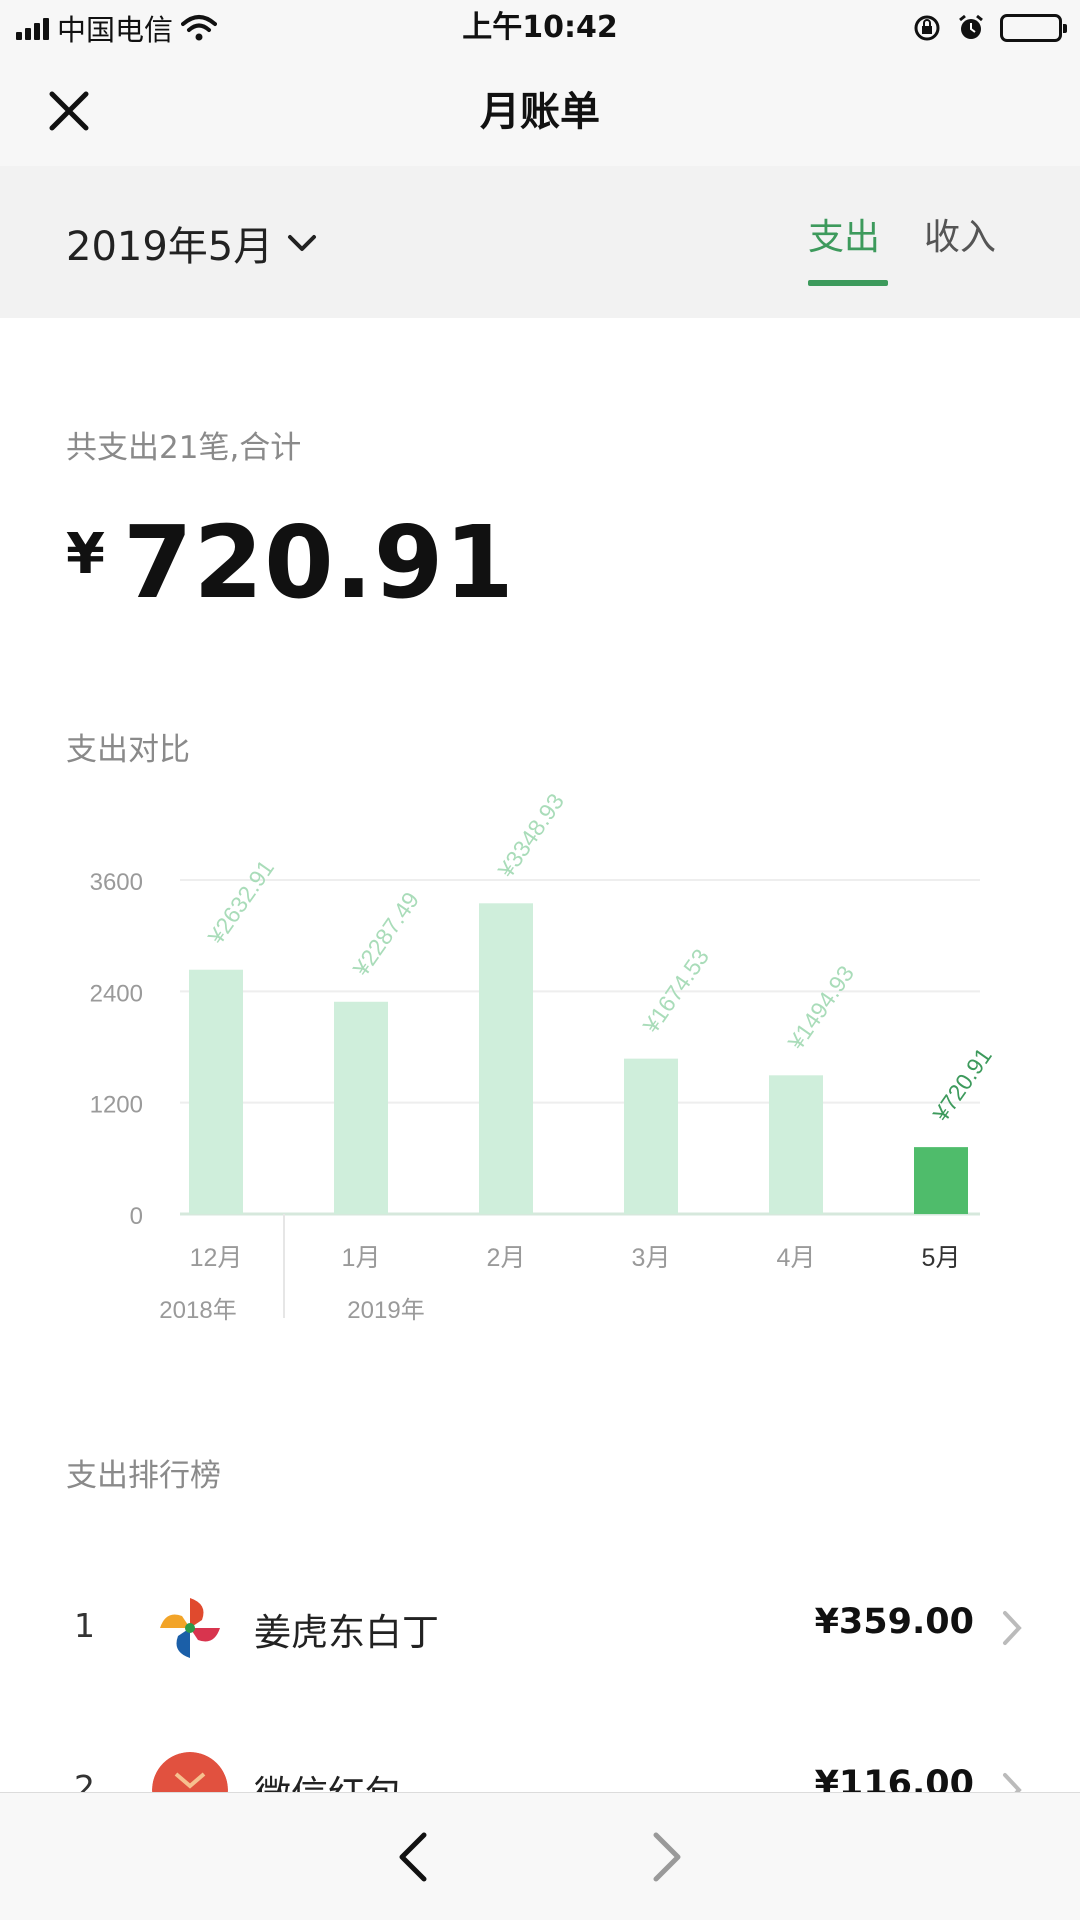  Describe the element at coordinates (820, 1008) in the screenshot. I see `bar-value-label: ¥1494.93` at that location.